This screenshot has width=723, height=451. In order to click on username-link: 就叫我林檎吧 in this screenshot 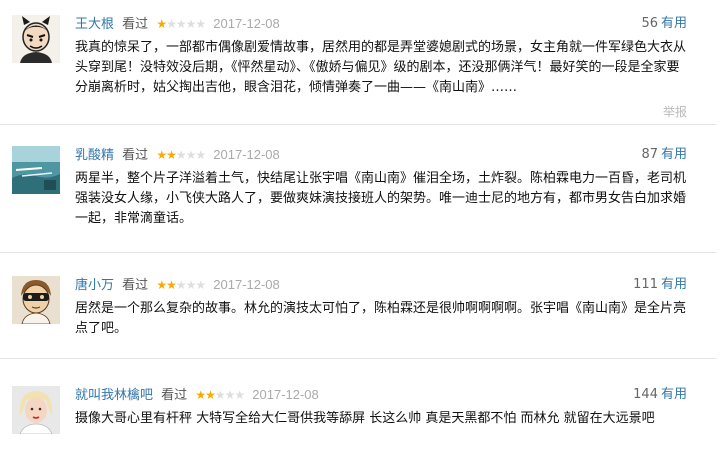, I will do `click(114, 395)`.